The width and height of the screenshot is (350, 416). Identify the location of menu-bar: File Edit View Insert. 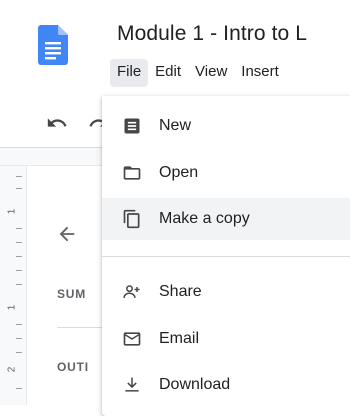
(198, 73).